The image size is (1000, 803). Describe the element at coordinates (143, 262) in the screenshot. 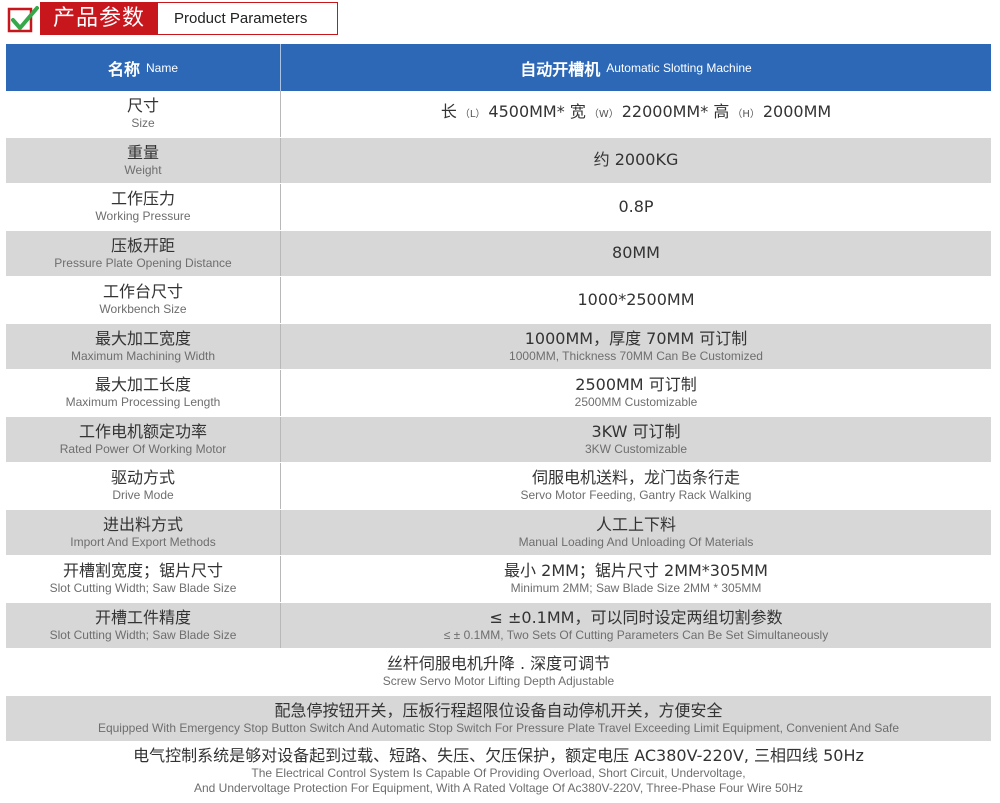

I see `row-label-en: Pressure Plate Opening Distance` at that location.